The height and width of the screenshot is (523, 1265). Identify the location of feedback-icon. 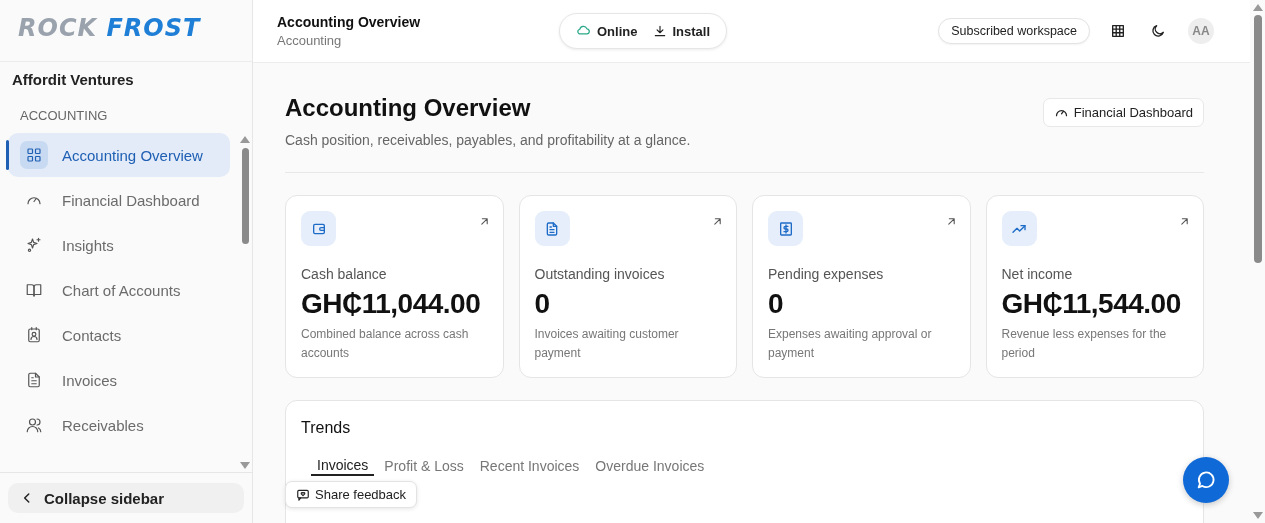
(303, 494).